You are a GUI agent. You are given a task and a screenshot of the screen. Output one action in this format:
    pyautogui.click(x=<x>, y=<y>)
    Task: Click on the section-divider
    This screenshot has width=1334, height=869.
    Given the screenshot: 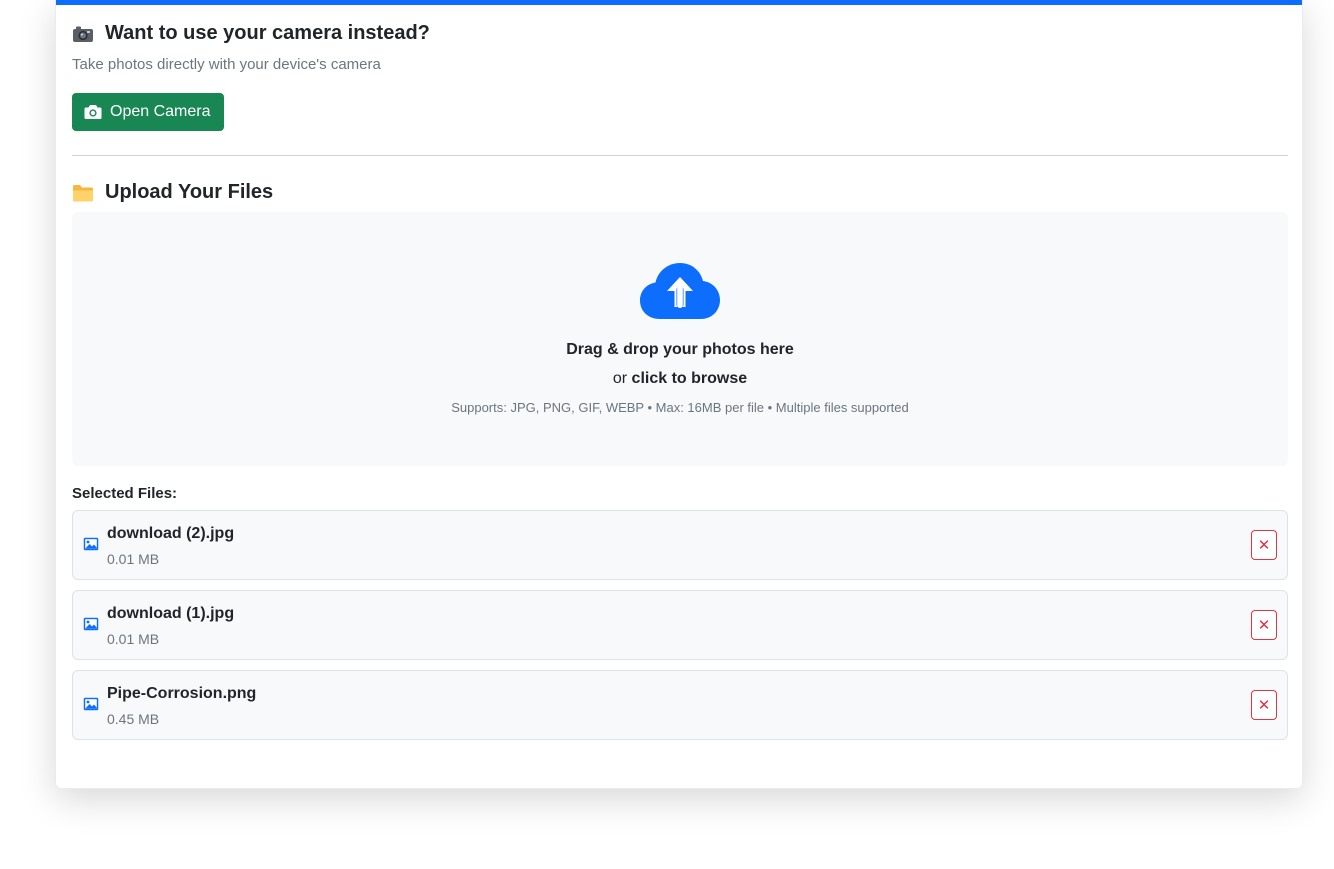 What is the action you would take?
    pyautogui.click(x=680, y=155)
    